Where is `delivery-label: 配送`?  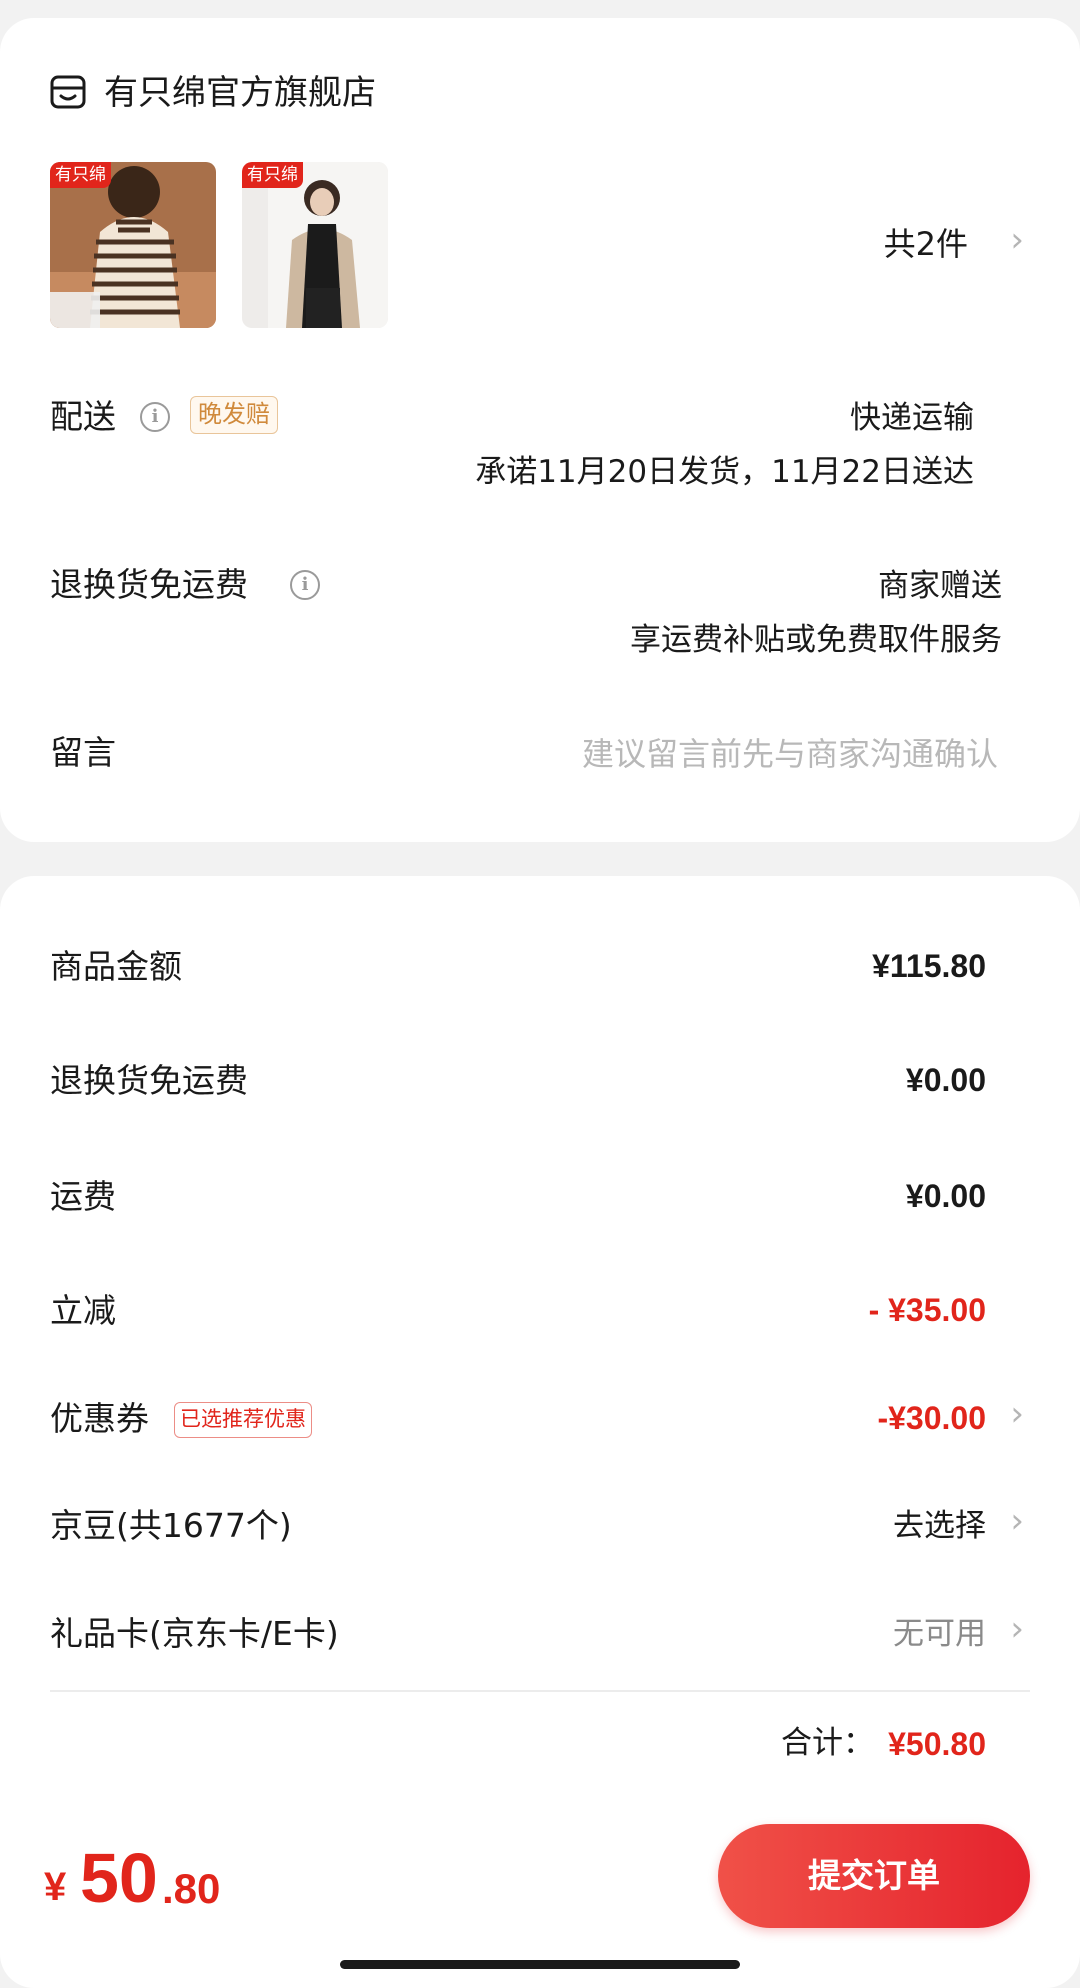 delivery-label: 配送 is located at coordinates (83, 416).